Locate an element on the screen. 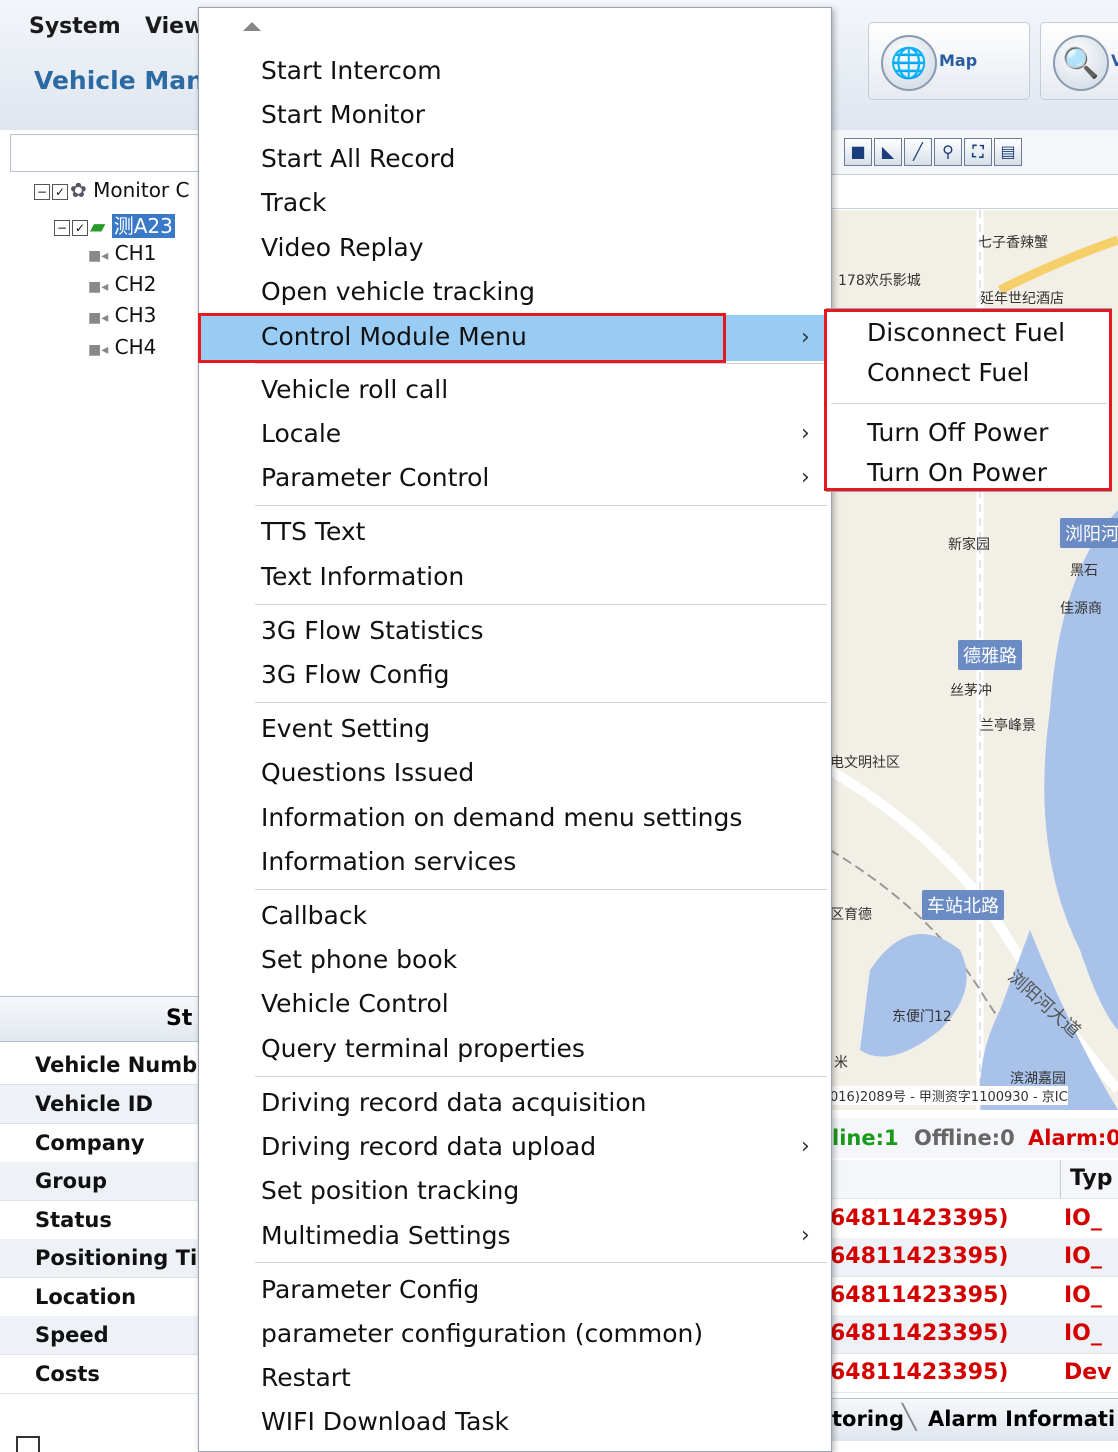 This screenshot has height=1452, width=1118. menu-item-questions-issued: Questions Issued is located at coordinates (515, 774).